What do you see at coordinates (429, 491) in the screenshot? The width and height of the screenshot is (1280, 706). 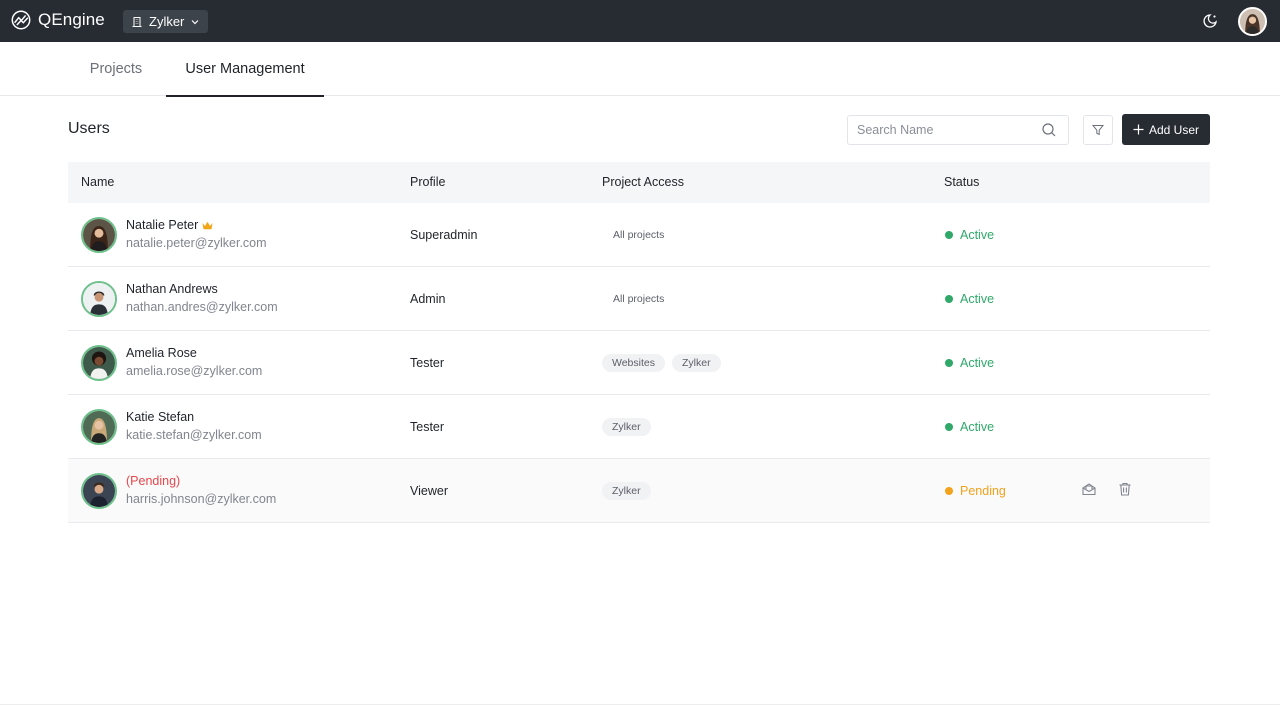 I see `user-profile: Viewer` at bounding box center [429, 491].